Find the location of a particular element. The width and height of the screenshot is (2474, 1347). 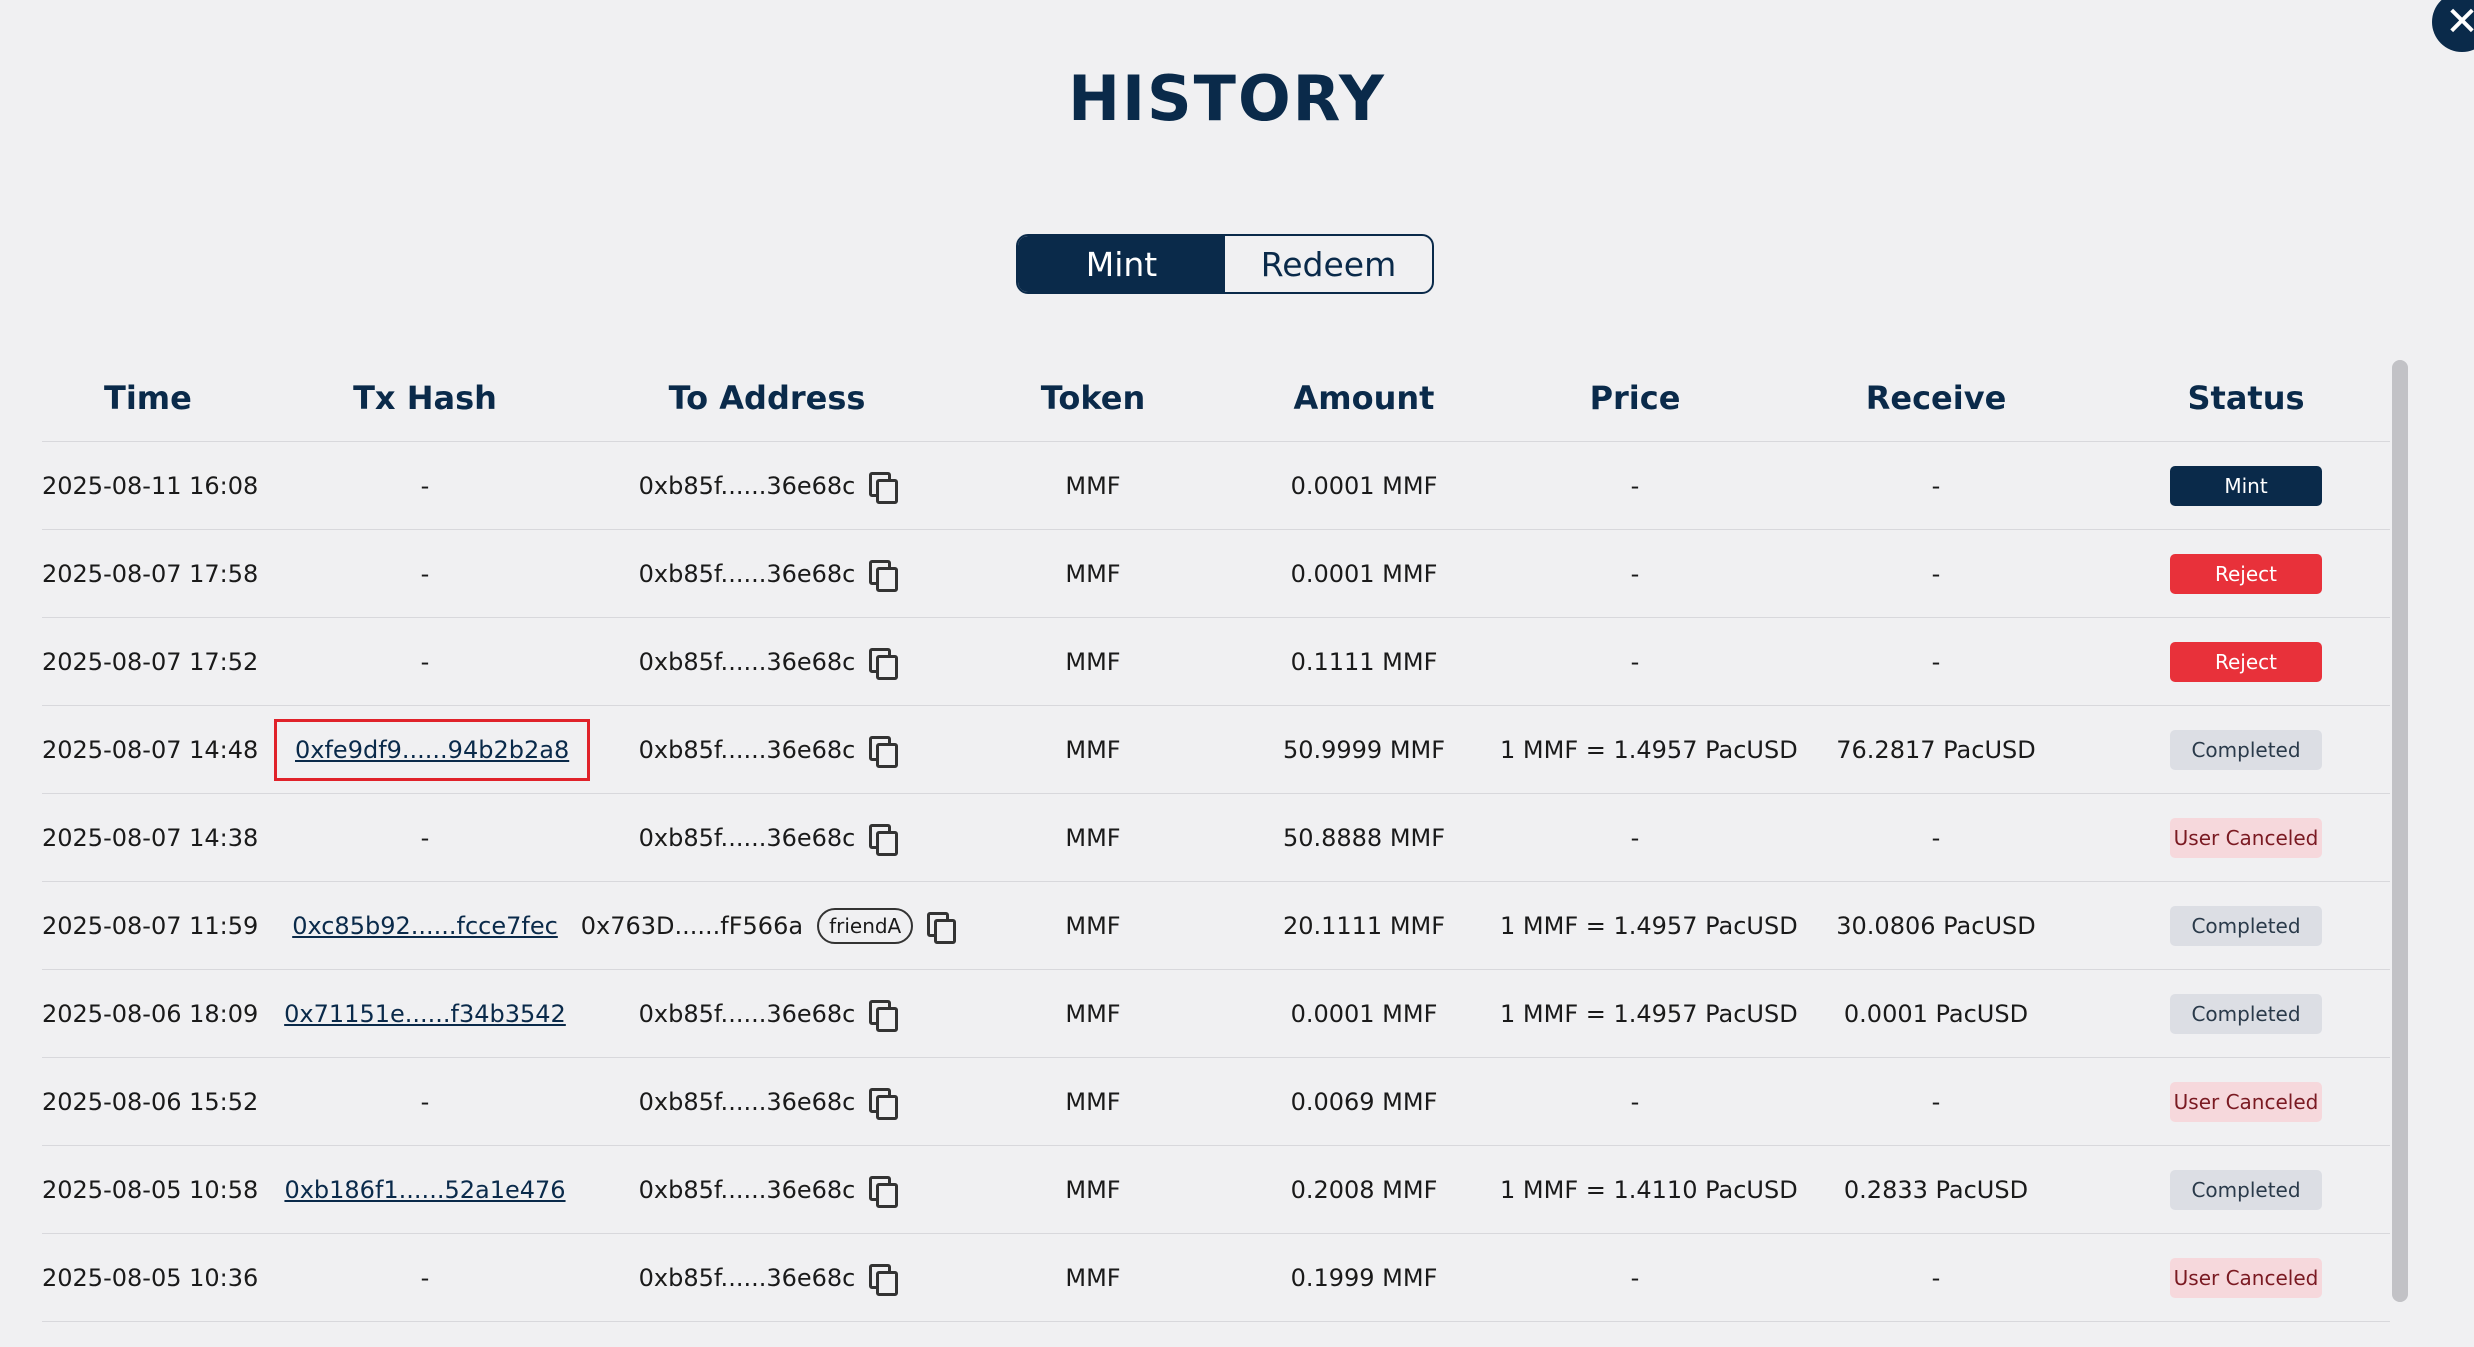

row-tx-hash: 0x71151e......f34b3542 is located at coordinates (425, 1013).